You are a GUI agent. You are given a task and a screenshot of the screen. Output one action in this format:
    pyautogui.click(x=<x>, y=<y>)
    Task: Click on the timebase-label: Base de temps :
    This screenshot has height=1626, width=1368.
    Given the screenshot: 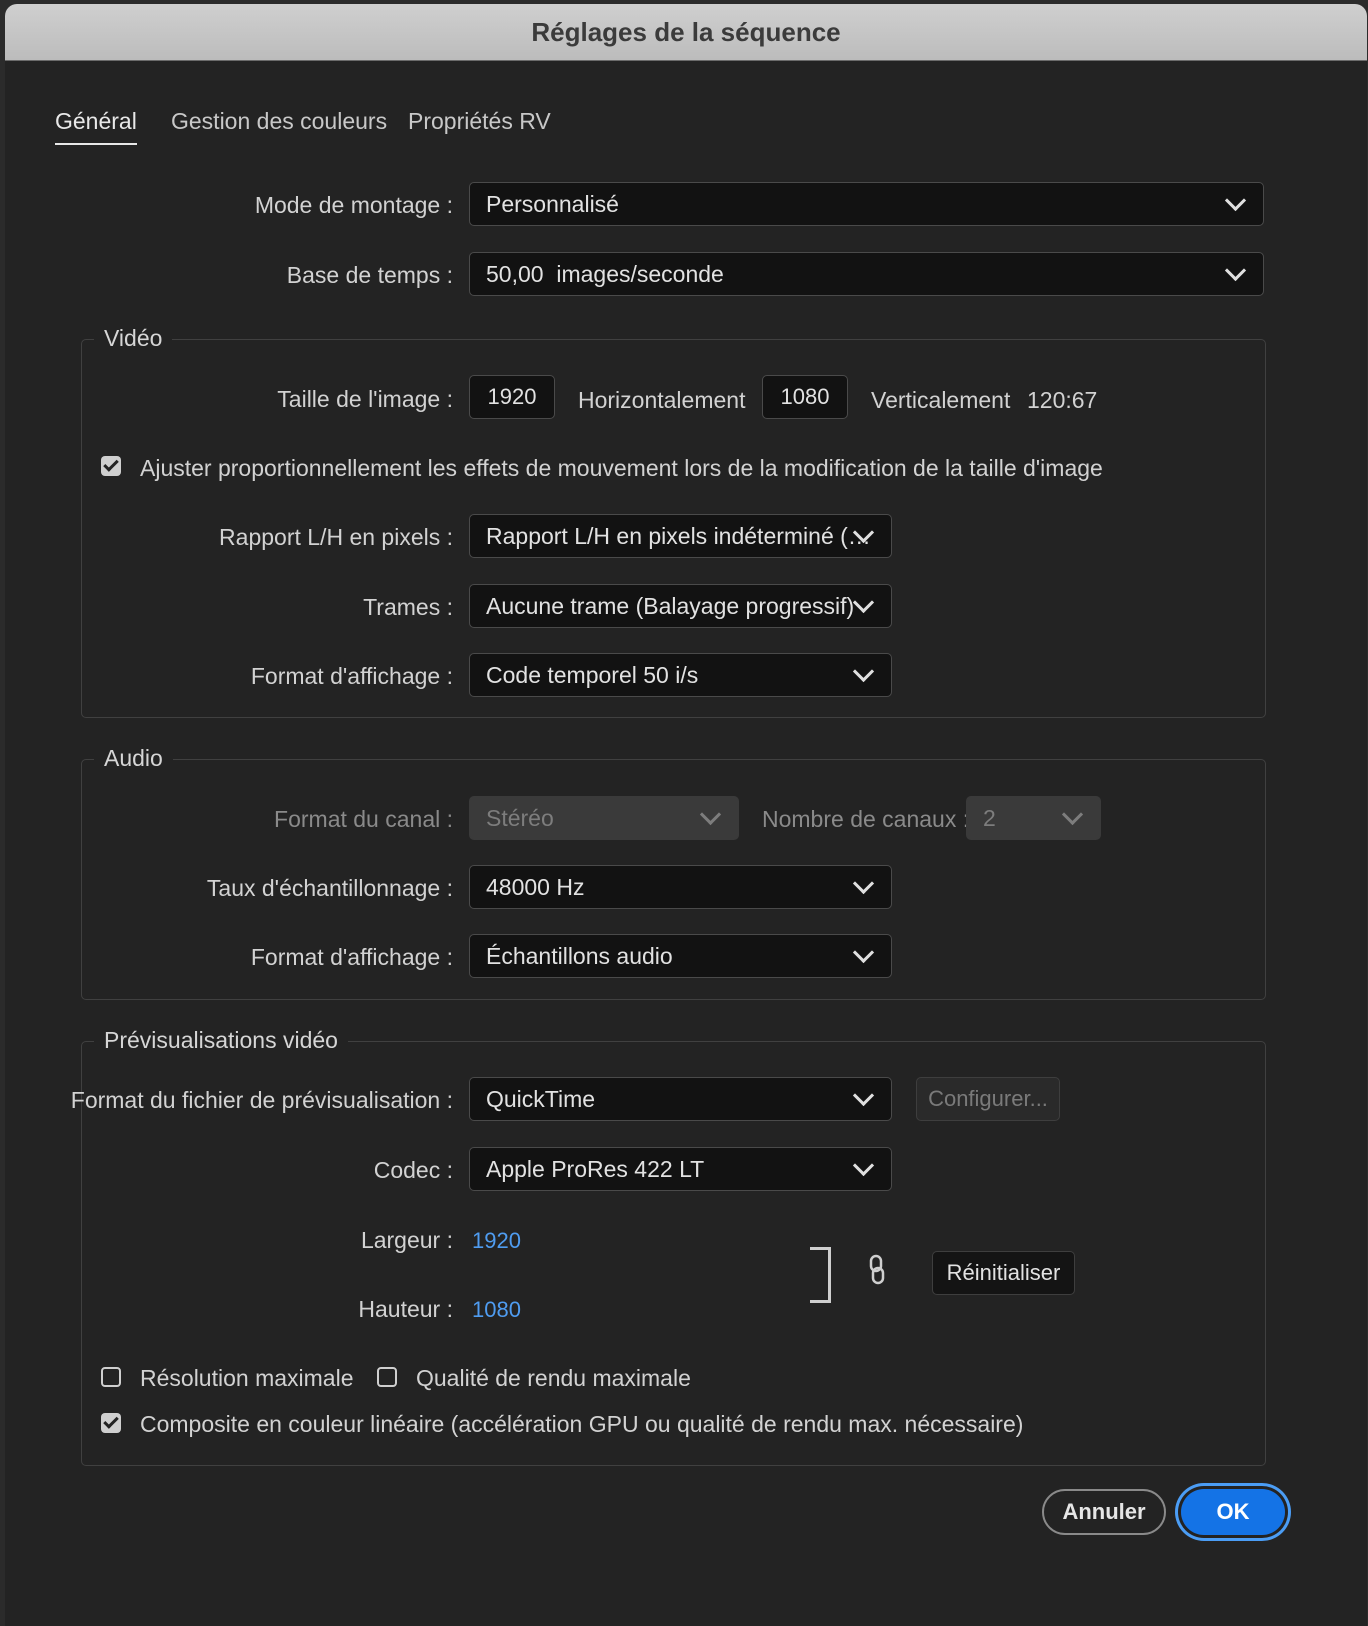 What is the action you would take?
    pyautogui.click(x=369, y=275)
    